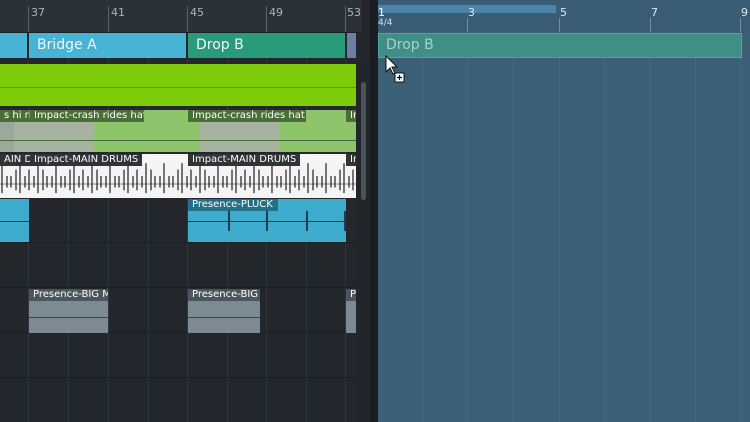  I want to click on big-event-label: Presence-BIG, so click(224, 295).